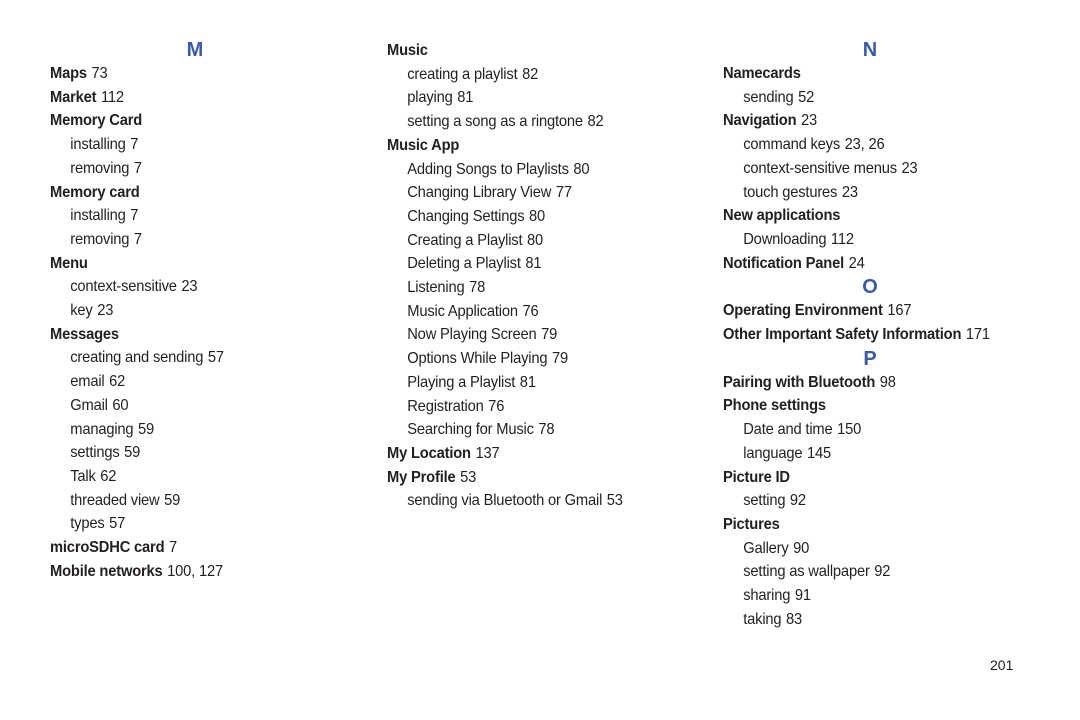 The width and height of the screenshot is (1080, 720). What do you see at coordinates (857, 263) in the screenshot?
I see `entry-page-ref: 24` at bounding box center [857, 263].